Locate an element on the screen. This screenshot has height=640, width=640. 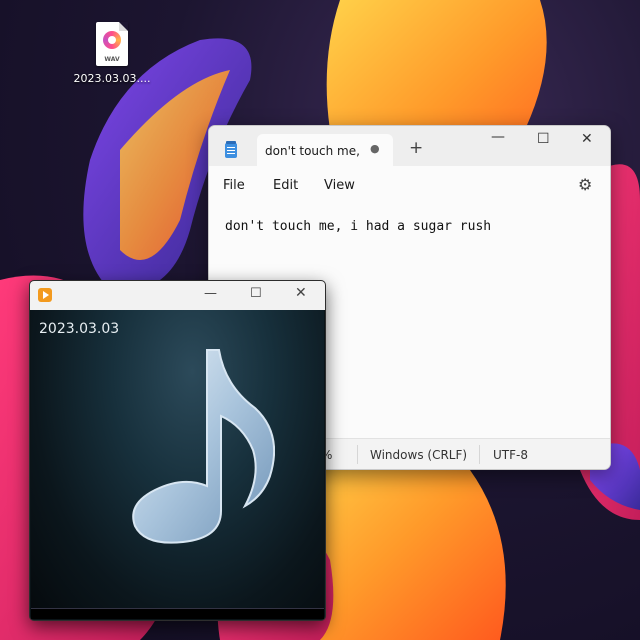
status-encoding: UTF-8 is located at coordinates (510, 455).